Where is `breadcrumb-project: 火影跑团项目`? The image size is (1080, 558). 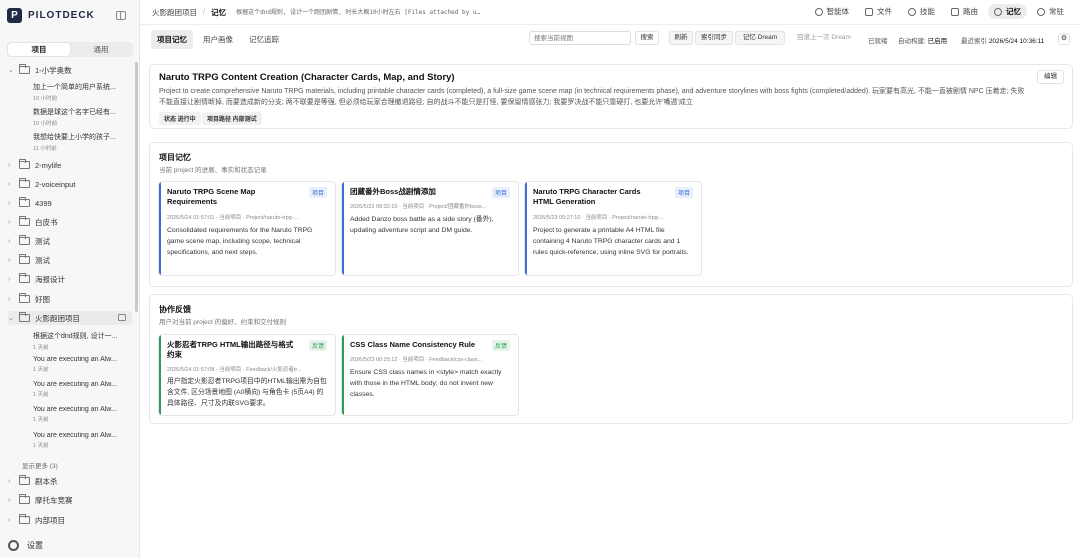 breadcrumb-project: 火影跑团项目 is located at coordinates (174, 12).